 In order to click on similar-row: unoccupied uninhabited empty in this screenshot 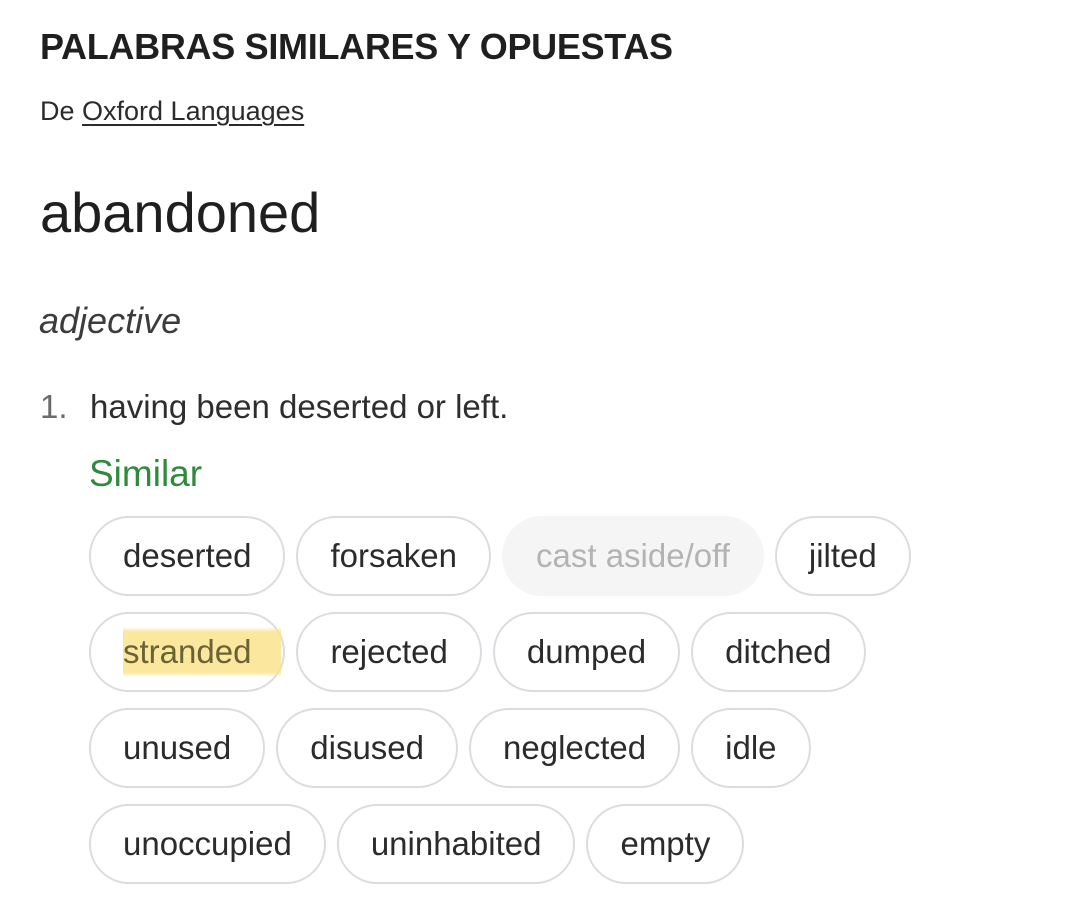, I will do `click(539, 844)`.